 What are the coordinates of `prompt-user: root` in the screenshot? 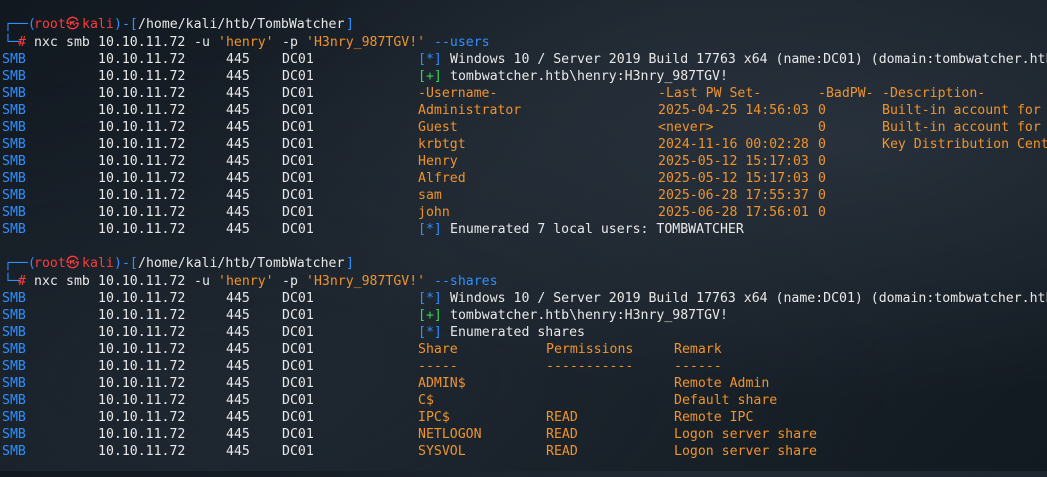 It's located at (50, 24).